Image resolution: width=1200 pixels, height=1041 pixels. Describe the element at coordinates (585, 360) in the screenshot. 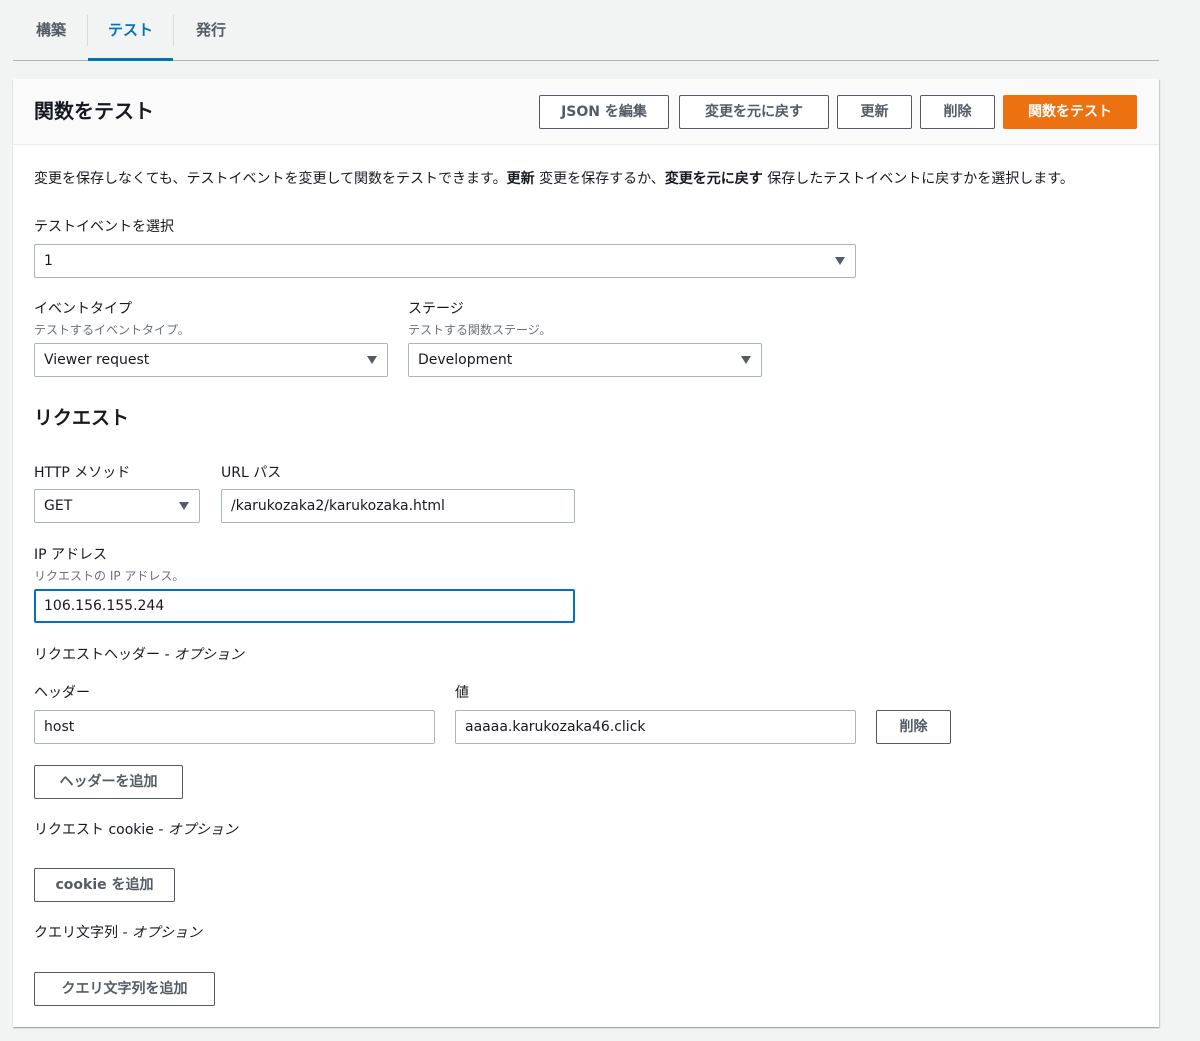

I see `stage-select: Development` at that location.